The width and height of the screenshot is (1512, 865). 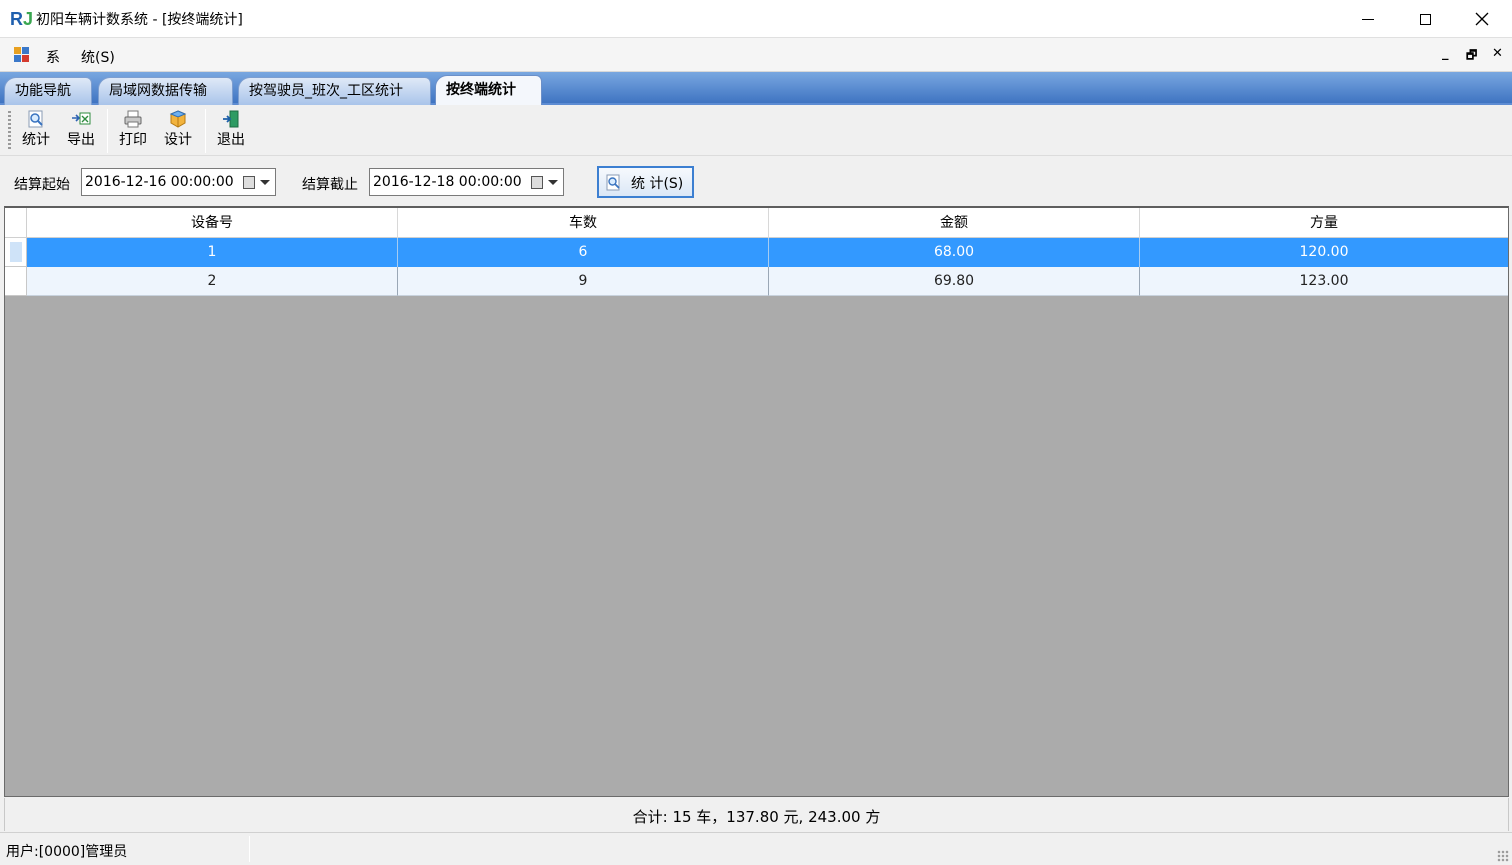 What do you see at coordinates (583, 281) in the screenshot?
I see `cell-cars: 9` at bounding box center [583, 281].